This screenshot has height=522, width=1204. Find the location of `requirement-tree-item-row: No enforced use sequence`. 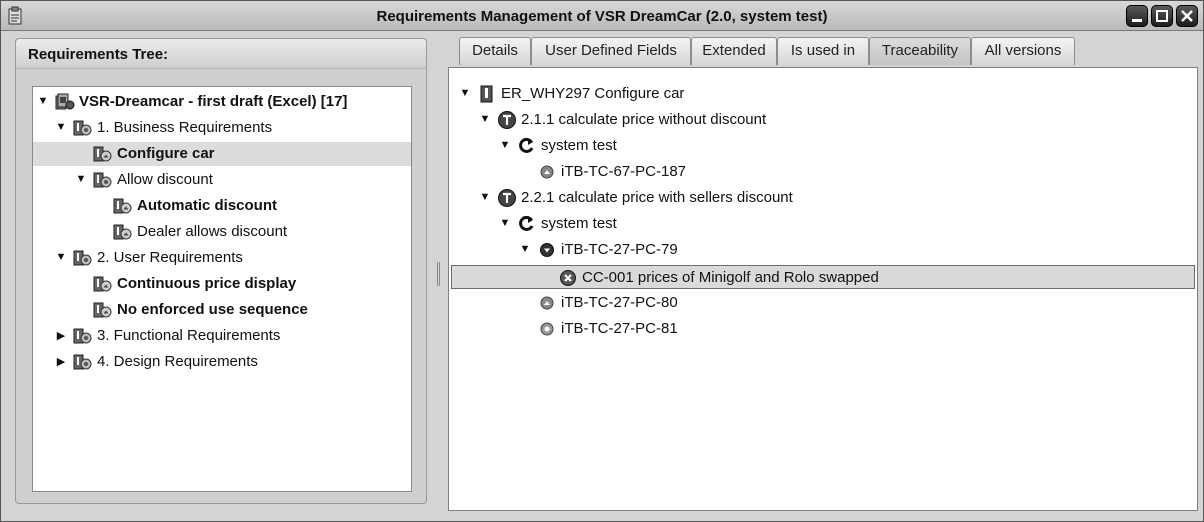

requirement-tree-item-row: No enforced use sequence is located at coordinates (222, 310).